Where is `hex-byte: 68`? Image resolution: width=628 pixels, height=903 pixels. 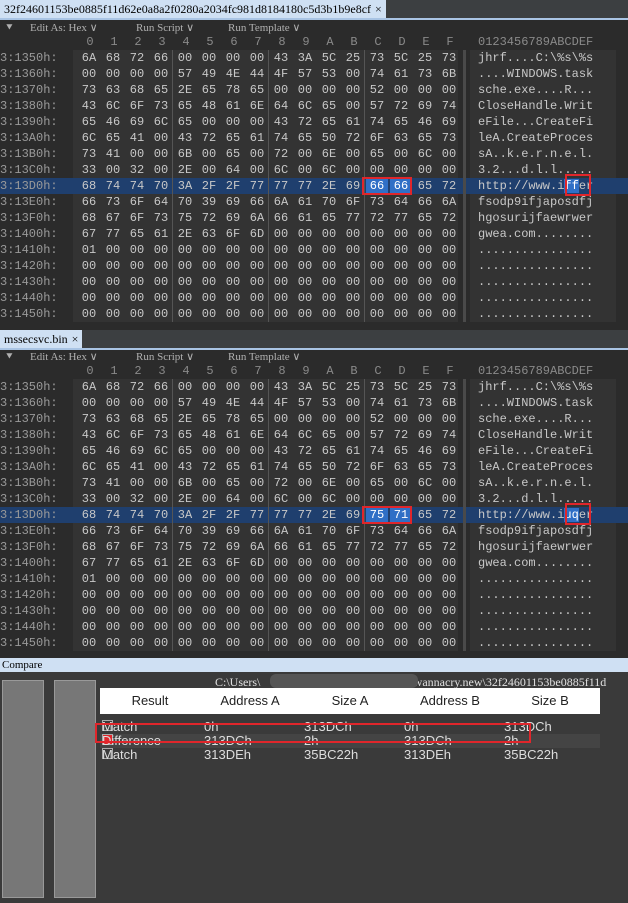 hex-byte: 68 is located at coordinates (137, 90).